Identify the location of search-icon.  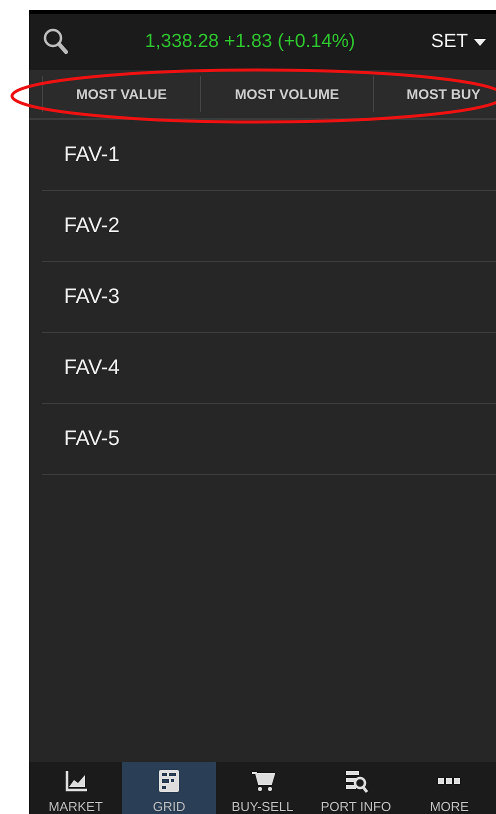
(56, 42).